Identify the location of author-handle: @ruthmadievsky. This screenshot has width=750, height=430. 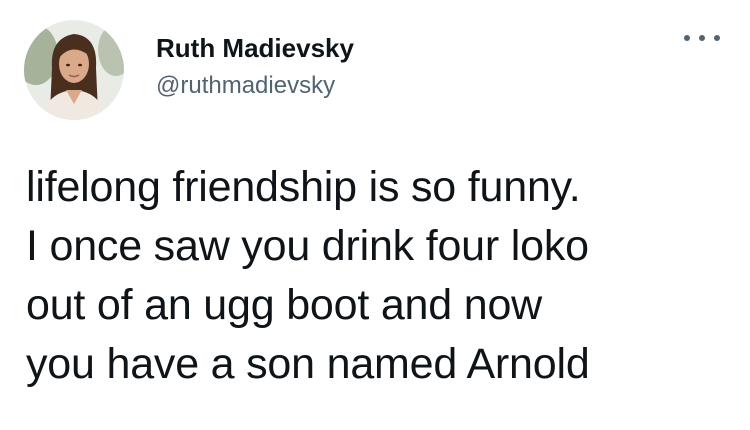
(255, 86).